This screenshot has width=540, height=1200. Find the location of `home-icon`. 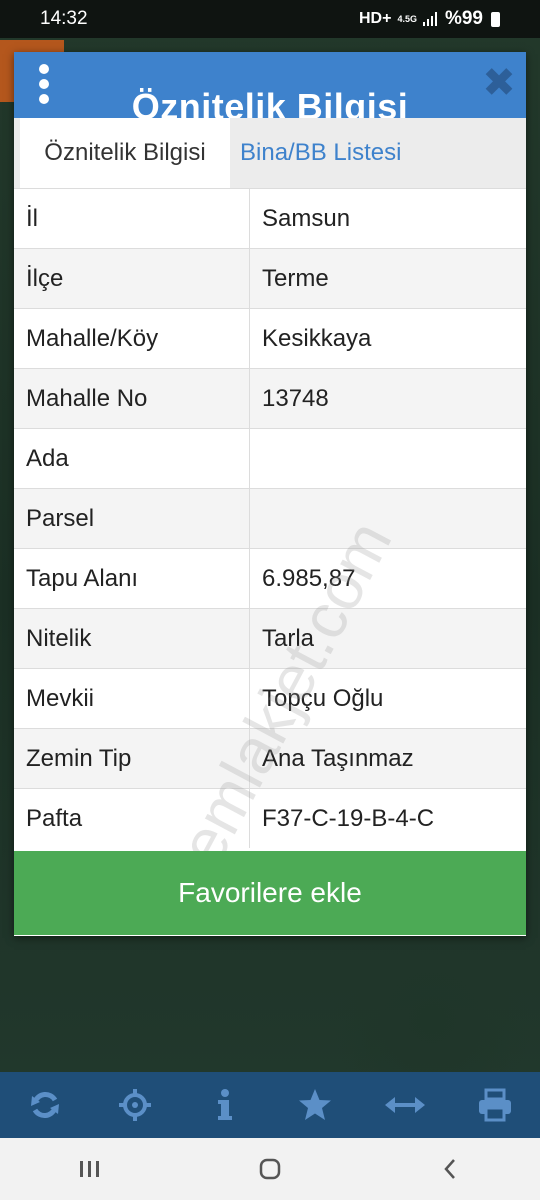

home-icon is located at coordinates (270, 1169).